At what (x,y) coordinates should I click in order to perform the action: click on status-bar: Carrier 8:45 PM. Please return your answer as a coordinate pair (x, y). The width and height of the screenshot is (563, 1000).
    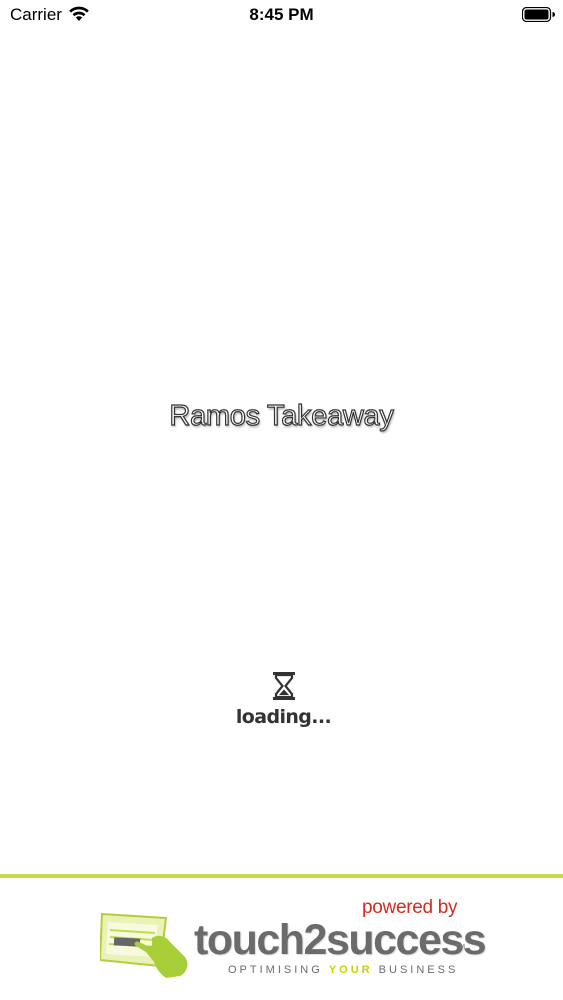
    Looking at the image, I should click on (281, 15).